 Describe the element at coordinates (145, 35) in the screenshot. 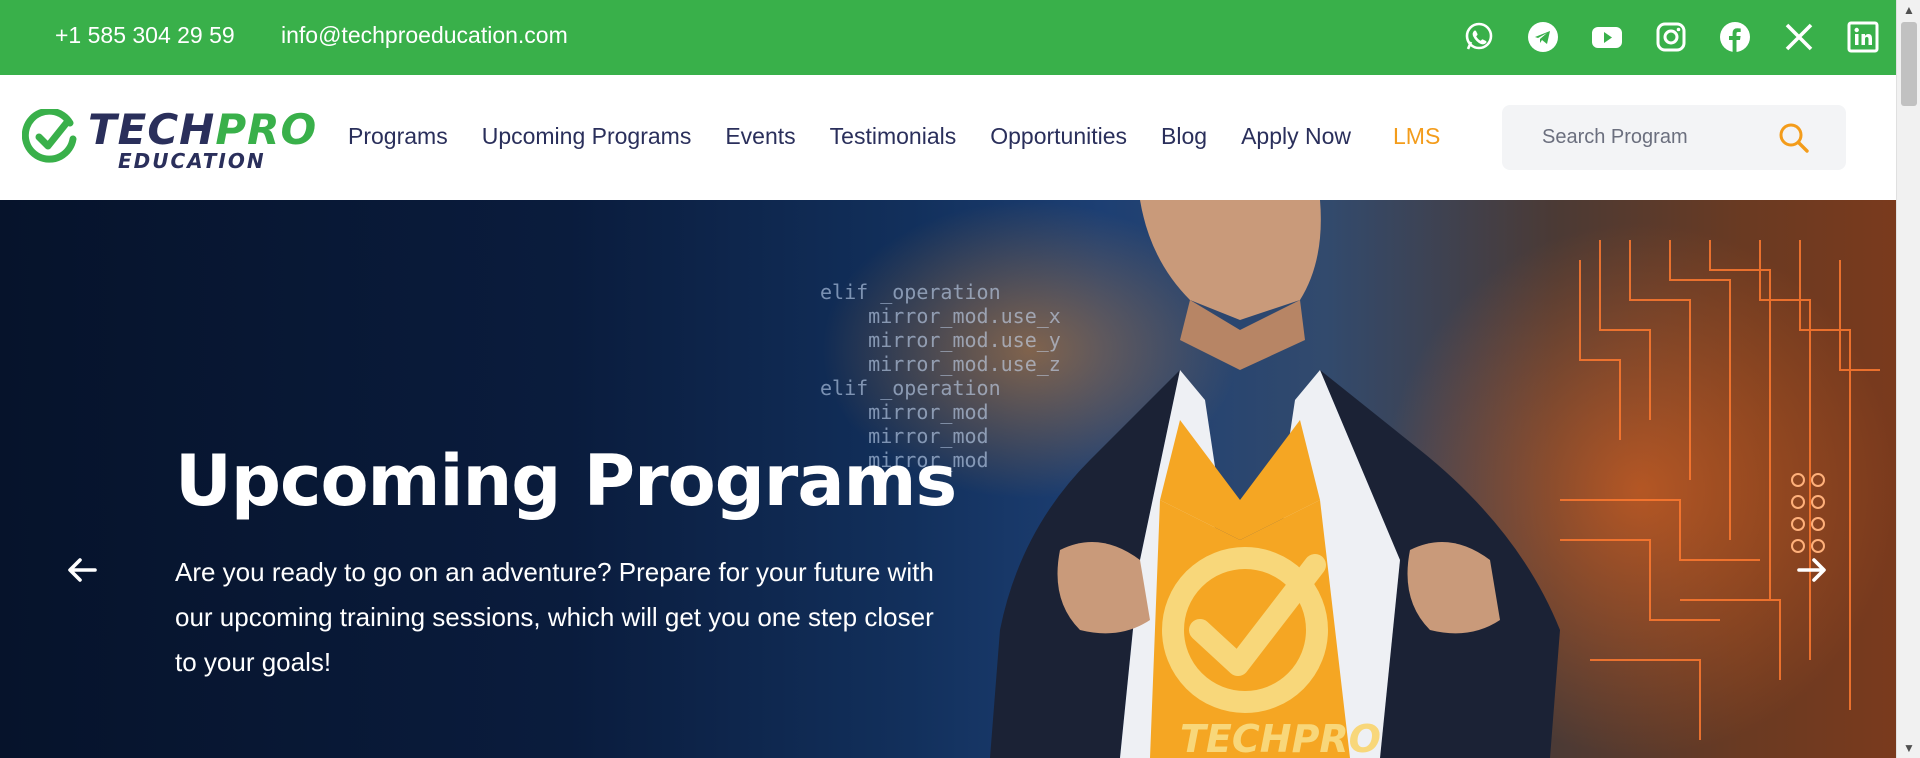

I see `phone-link: +1 585 304 29 59` at that location.